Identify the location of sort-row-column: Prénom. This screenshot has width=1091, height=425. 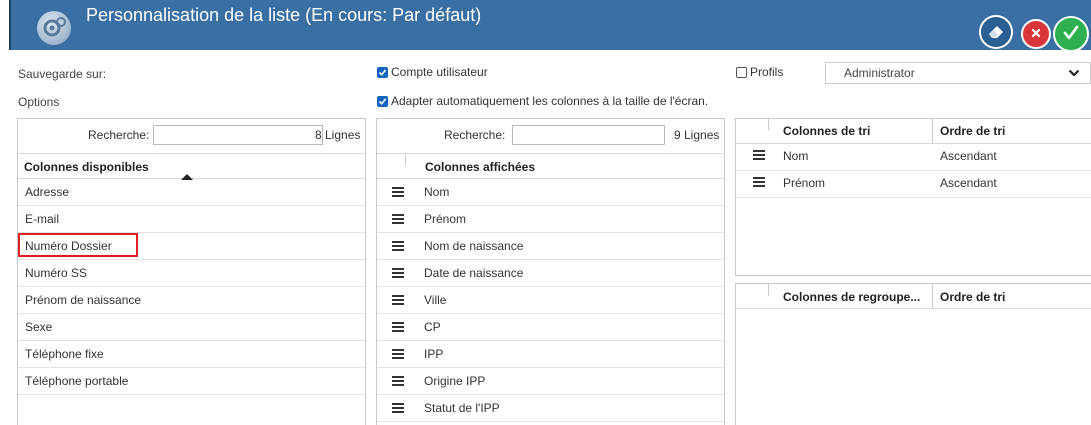
(804, 183).